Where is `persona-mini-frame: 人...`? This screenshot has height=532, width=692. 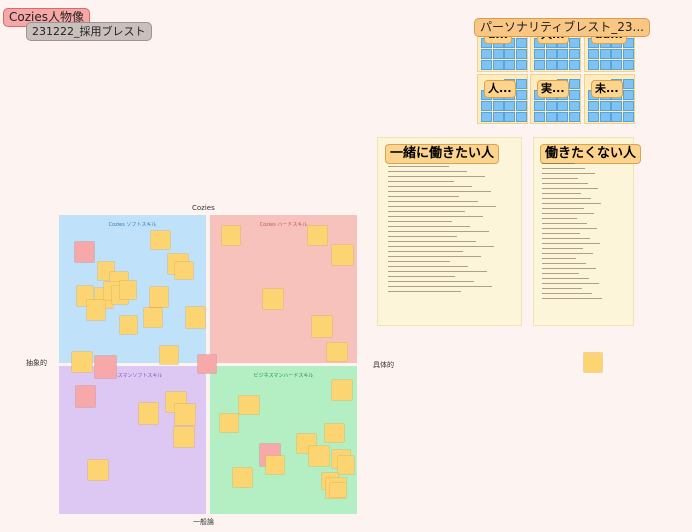
persona-mini-frame: 人... is located at coordinates (502, 99).